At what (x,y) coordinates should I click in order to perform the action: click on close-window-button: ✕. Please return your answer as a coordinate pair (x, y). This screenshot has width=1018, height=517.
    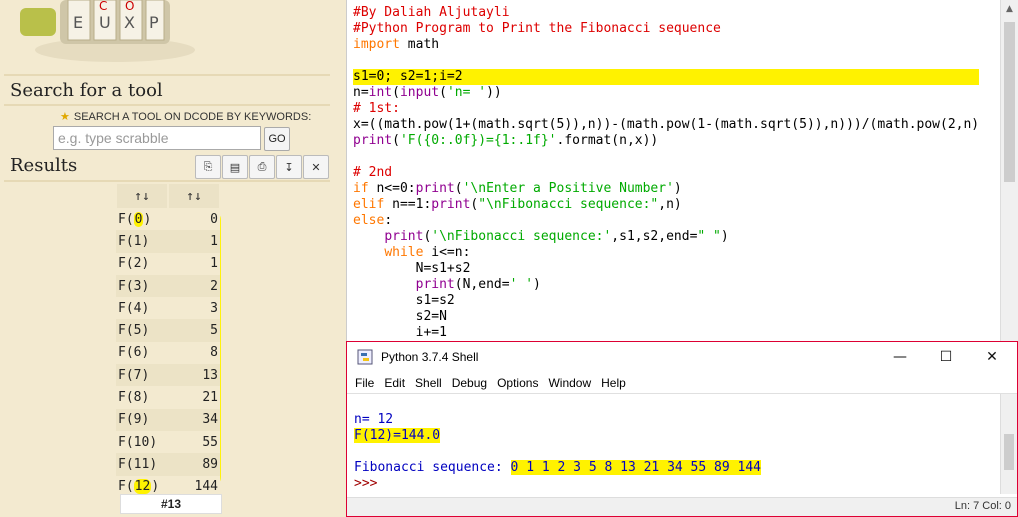
    Looking at the image, I should click on (992, 357).